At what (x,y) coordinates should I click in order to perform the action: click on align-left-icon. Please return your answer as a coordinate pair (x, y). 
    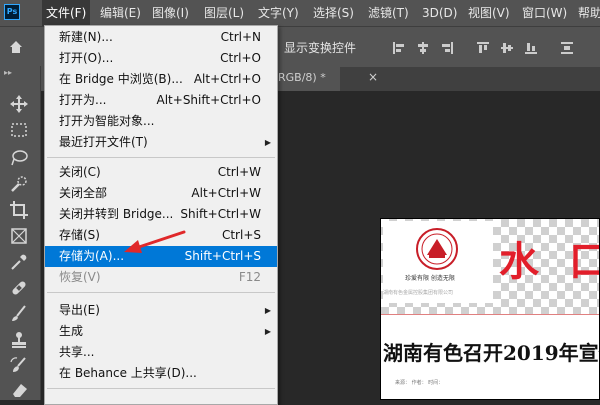
    Looking at the image, I should click on (399, 48).